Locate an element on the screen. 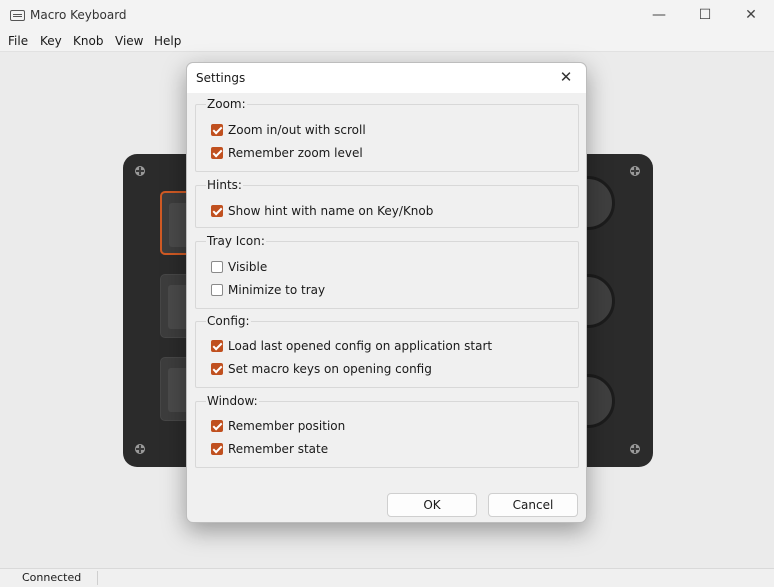 Image resolution: width=774 pixels, height=587 pixels. option-set-macro-keys: Set macro keys on opening config is located at coordinates (321, 369).